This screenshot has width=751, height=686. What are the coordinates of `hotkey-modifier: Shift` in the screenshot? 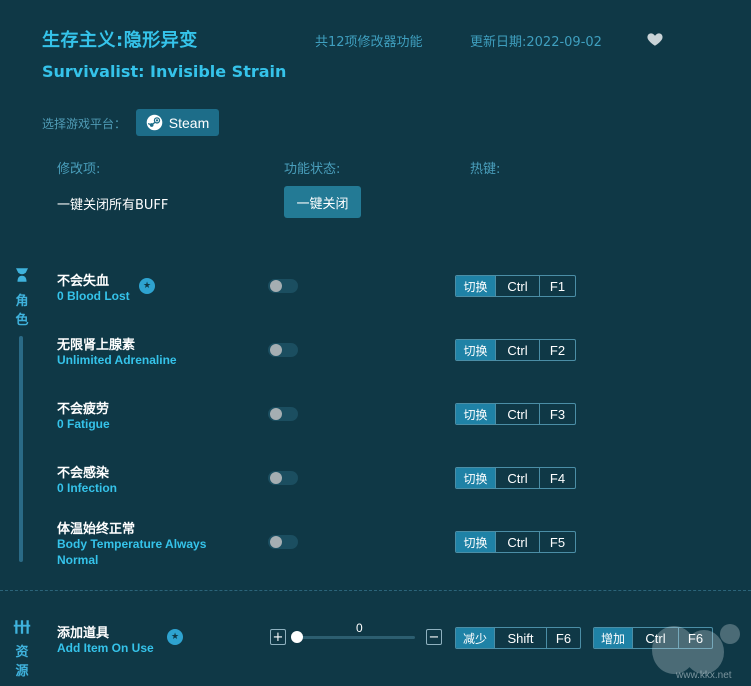 It's located at (520, 638).